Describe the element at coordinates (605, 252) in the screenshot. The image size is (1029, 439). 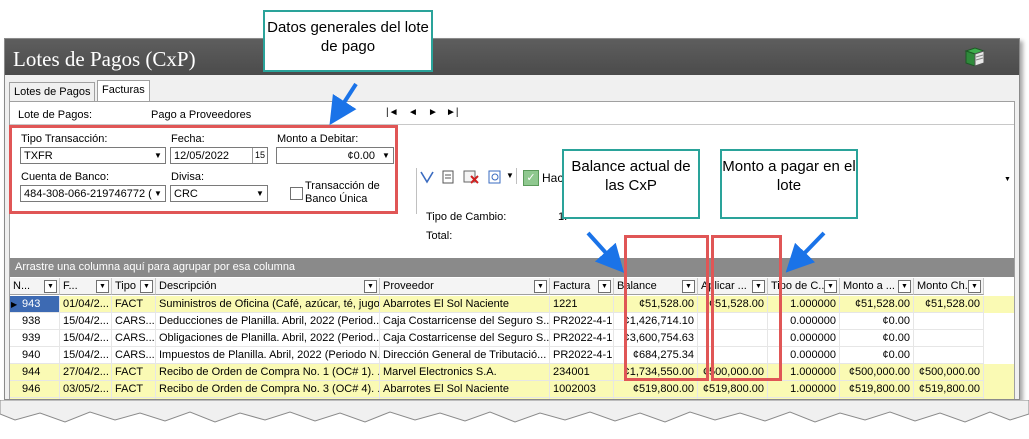
I see `arrow-balance` at that location.